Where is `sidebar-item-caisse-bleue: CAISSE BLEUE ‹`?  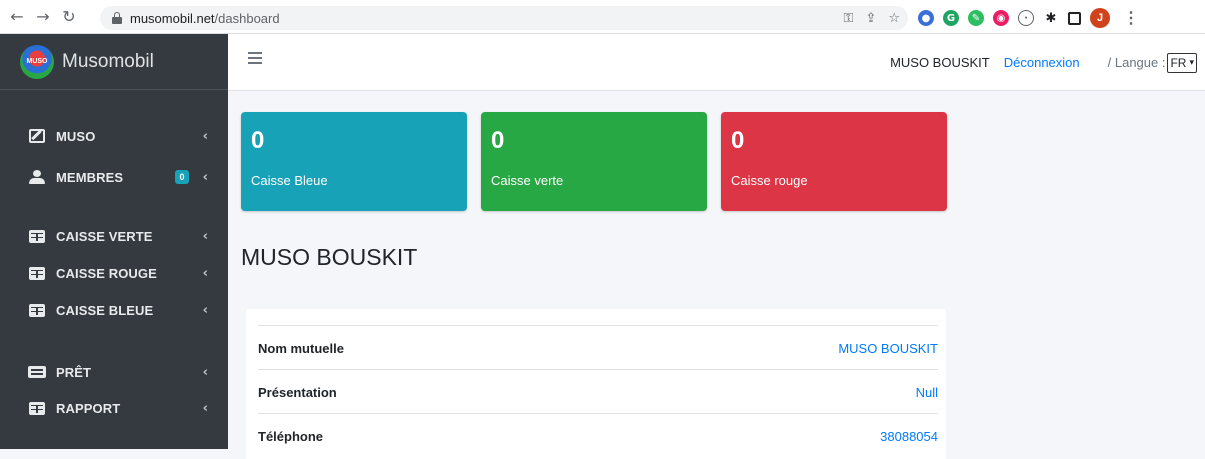
sidebar-item-caisse-bleue: CAISSE BLEUE ‹ is located at coordinates (114, 310).